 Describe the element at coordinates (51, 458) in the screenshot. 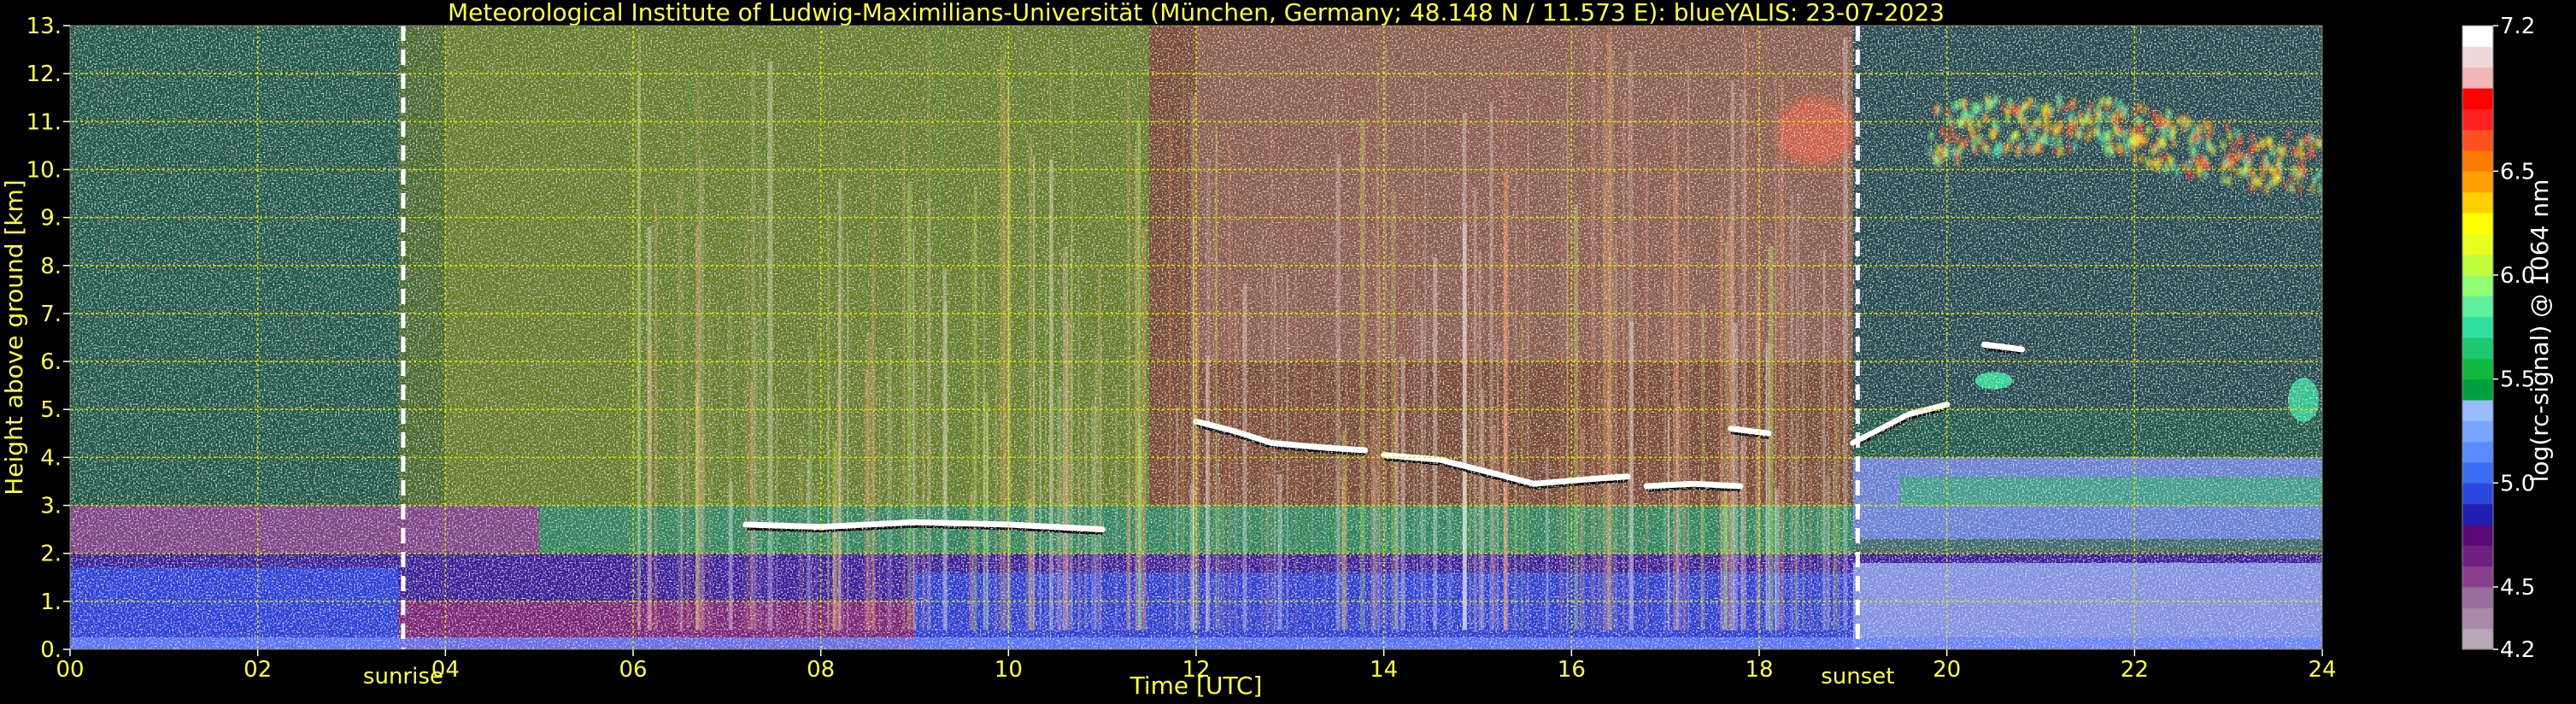

I see `y-tick-label: 4.` at that location.